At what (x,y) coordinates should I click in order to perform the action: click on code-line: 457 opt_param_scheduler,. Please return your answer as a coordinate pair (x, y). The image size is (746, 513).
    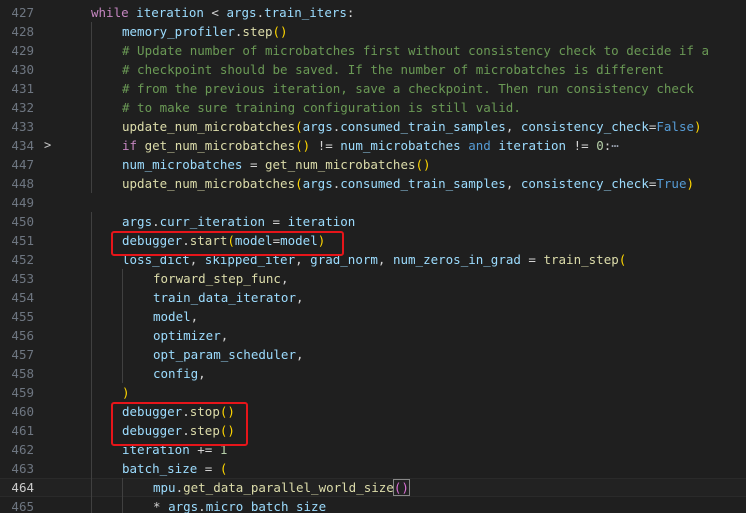
    Looking at the image, I should click on (373, 354).